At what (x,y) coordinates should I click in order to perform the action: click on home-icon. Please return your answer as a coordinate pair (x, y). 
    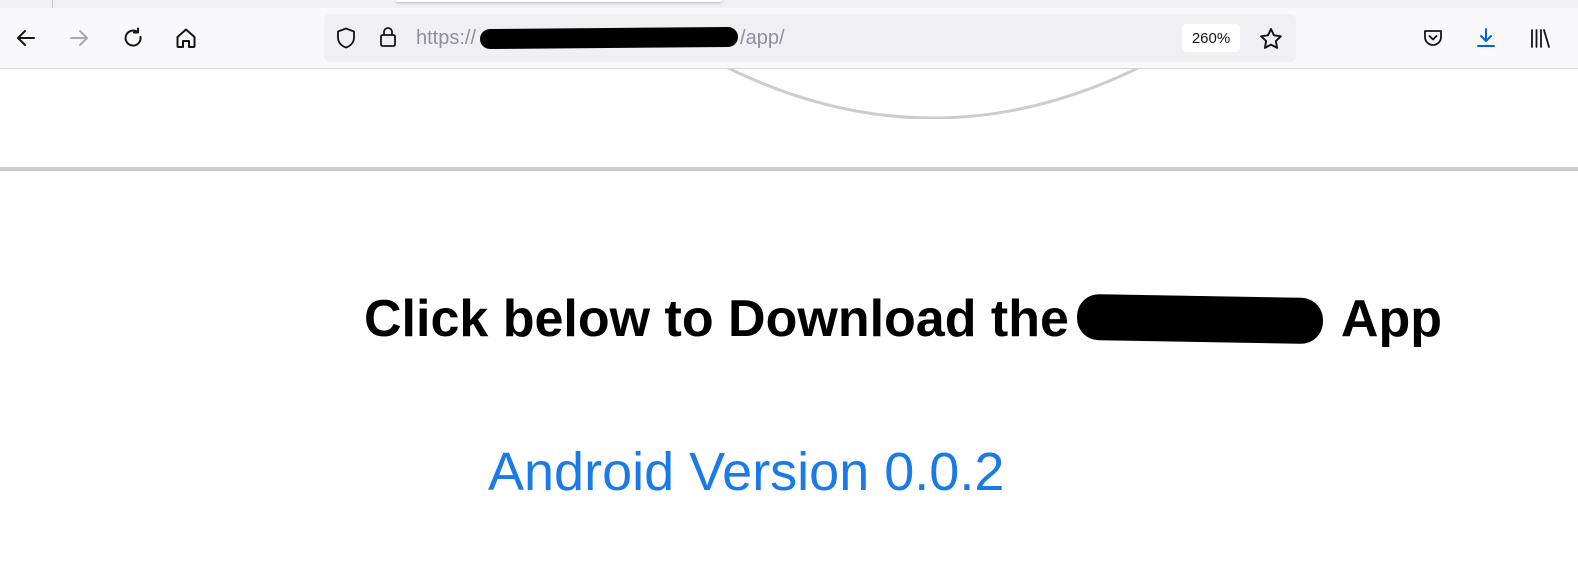
    Looking at the image, I should click on (186, 38).